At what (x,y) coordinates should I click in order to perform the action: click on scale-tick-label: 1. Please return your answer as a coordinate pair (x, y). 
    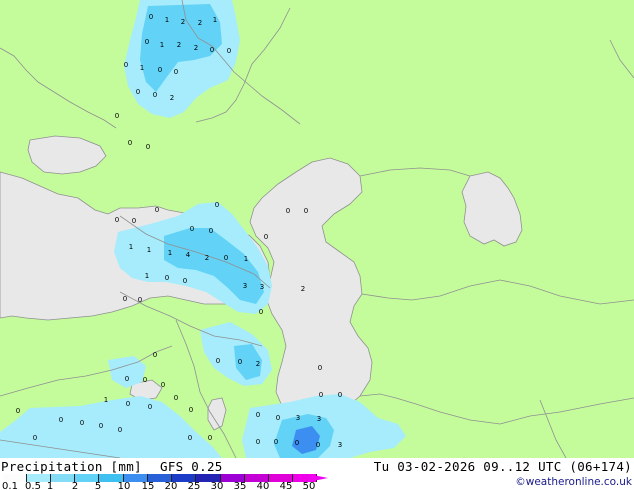
    Looking at the image, I should click on (50, 485).